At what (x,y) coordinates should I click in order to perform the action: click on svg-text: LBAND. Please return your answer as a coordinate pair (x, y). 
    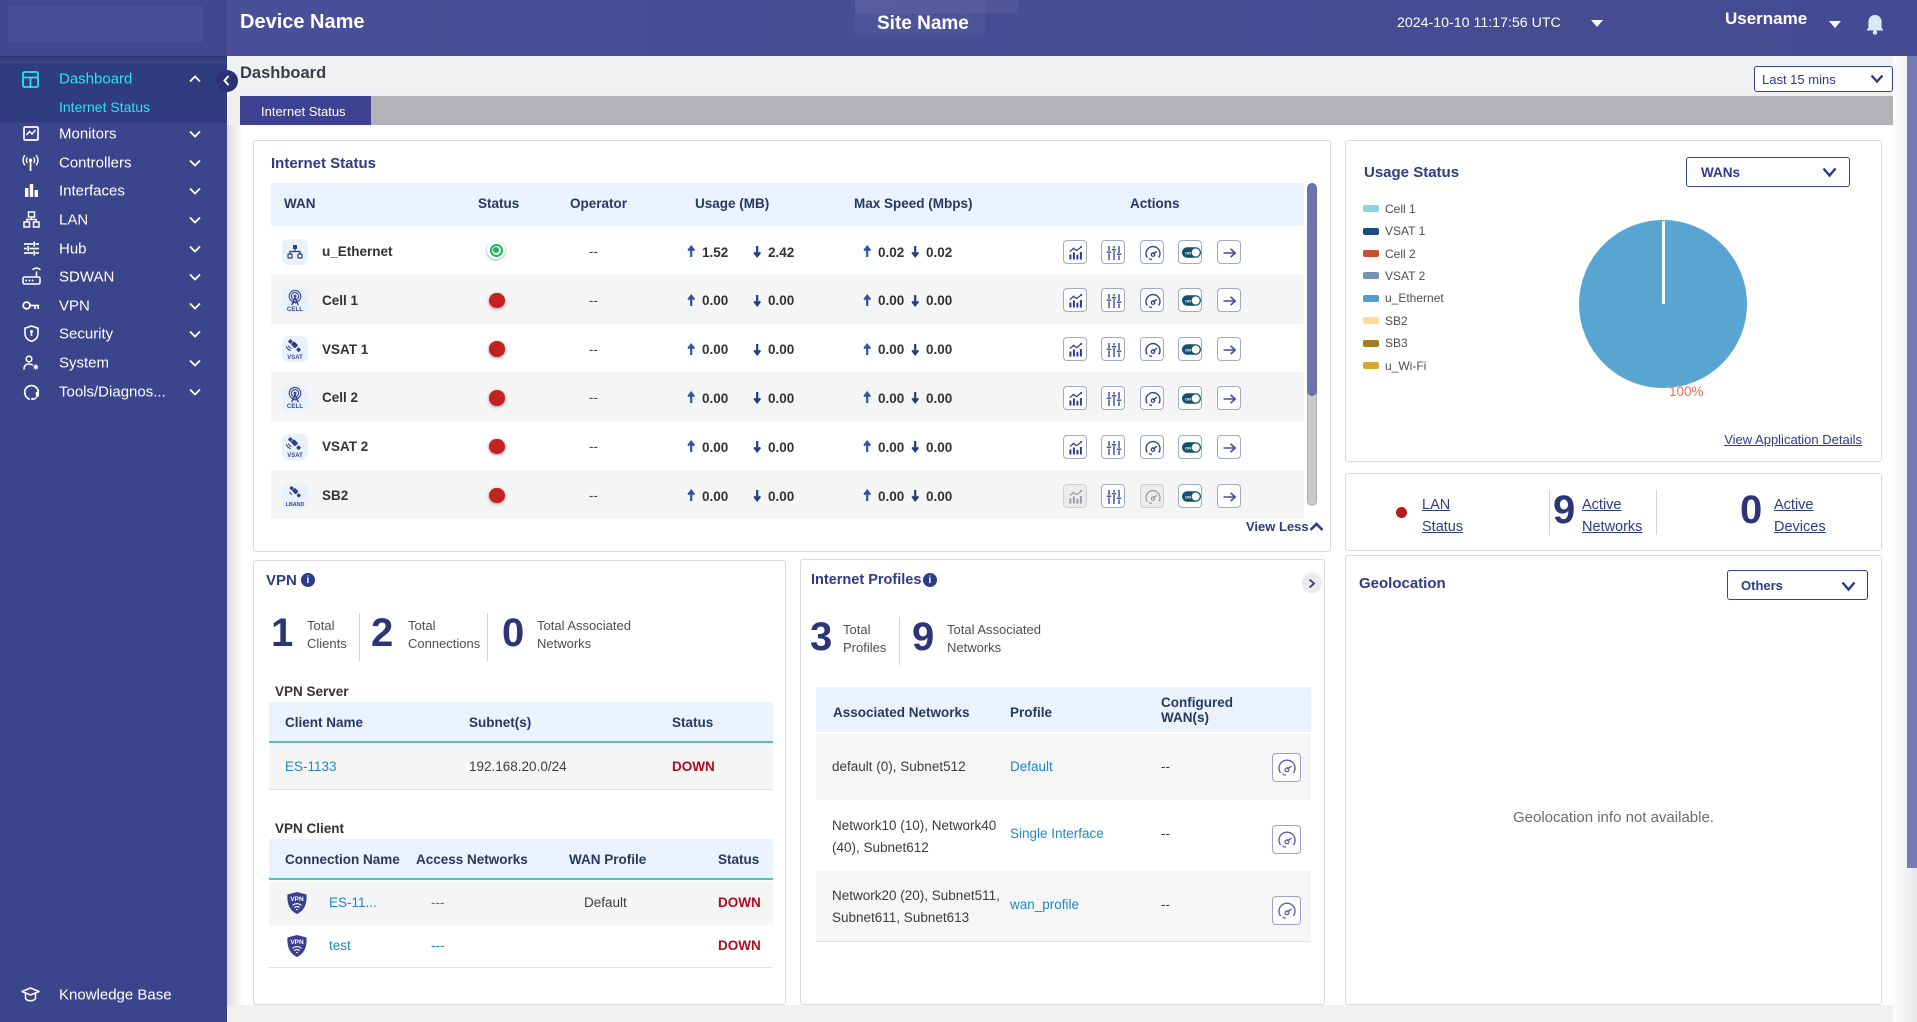
    Looking at the image, I should click on (295, 504).